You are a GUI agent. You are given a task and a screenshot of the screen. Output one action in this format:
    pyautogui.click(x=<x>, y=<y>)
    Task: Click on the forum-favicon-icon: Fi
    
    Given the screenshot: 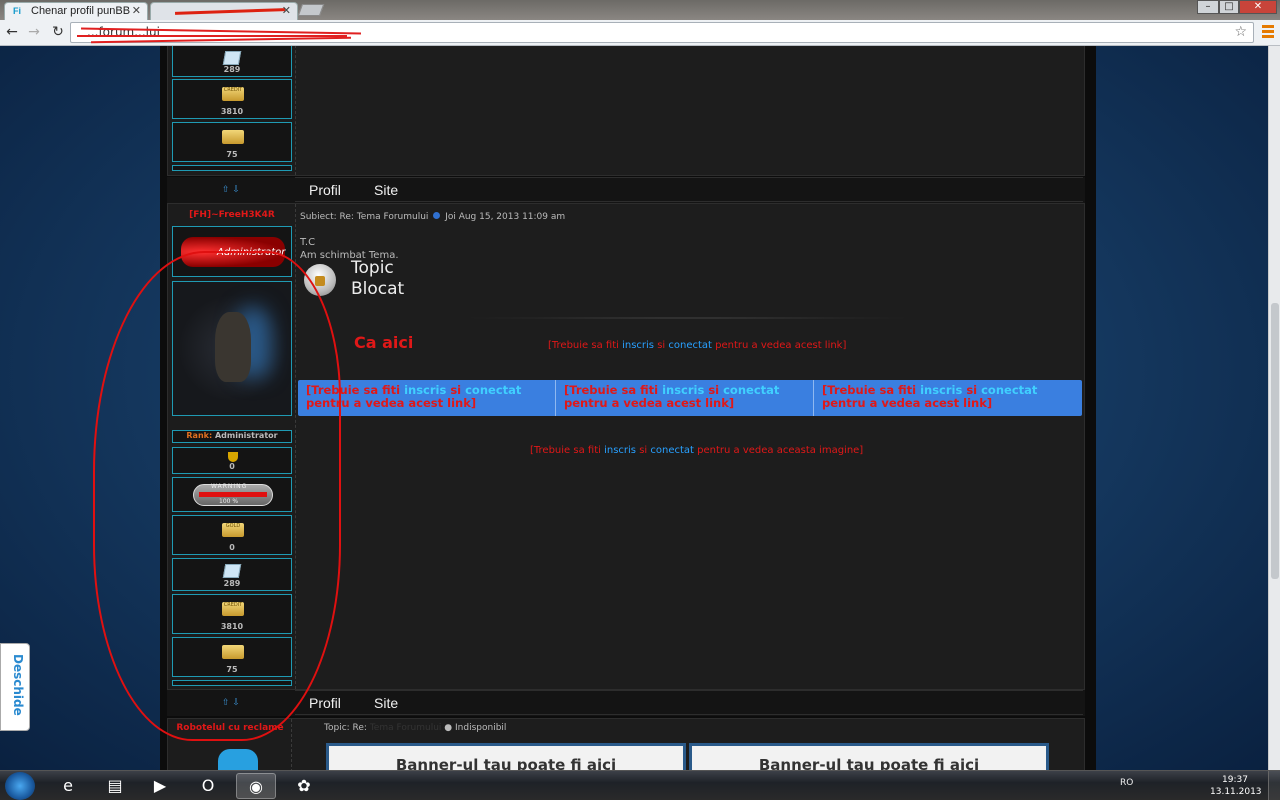 What is the action you would take?
    pyautogui.click(x=17, y=11)
    